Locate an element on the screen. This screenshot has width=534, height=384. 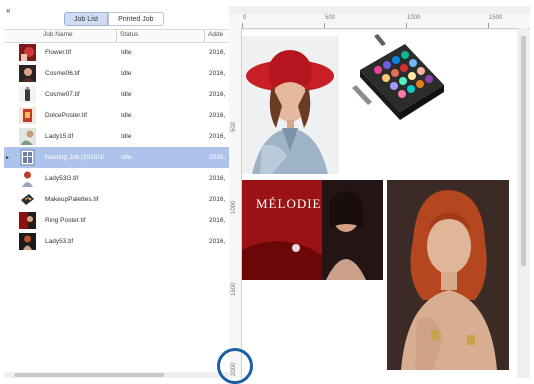
table-row: Flower.tif Idle 2016, is located at coordinates (116, 52).